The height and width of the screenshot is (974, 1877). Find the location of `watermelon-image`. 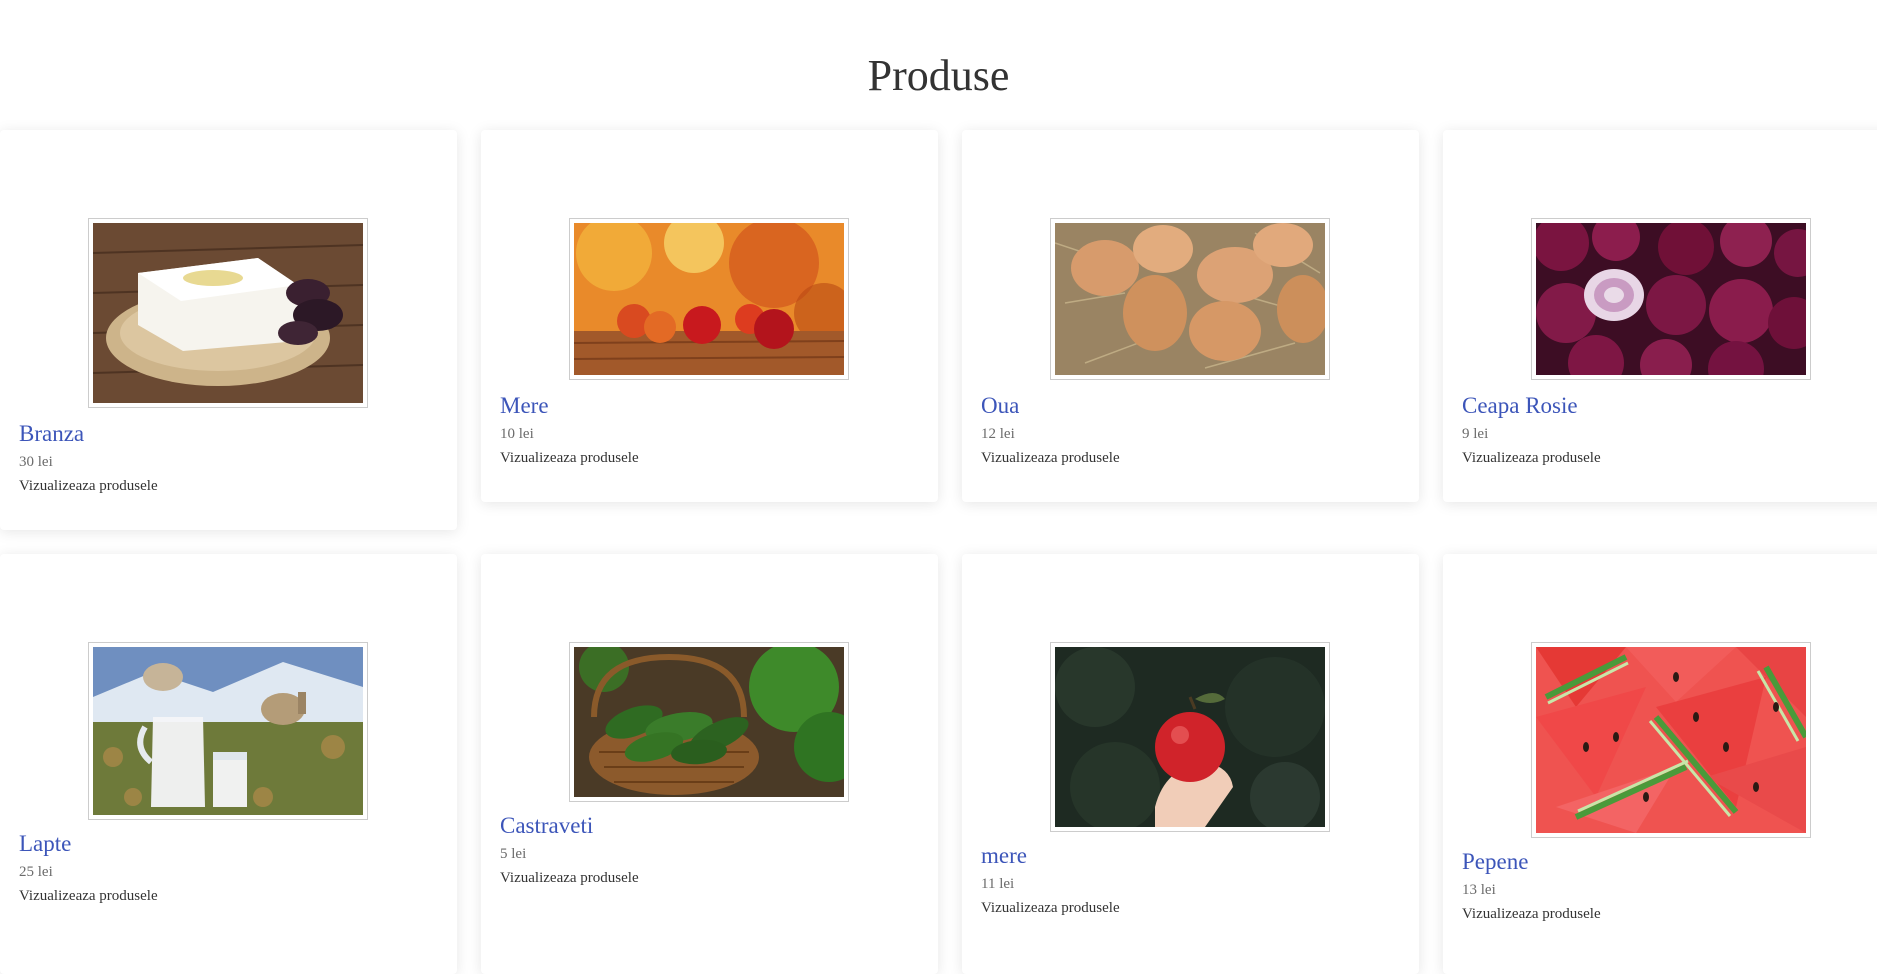

watermelon-image is located at coordinates (1671, 740).